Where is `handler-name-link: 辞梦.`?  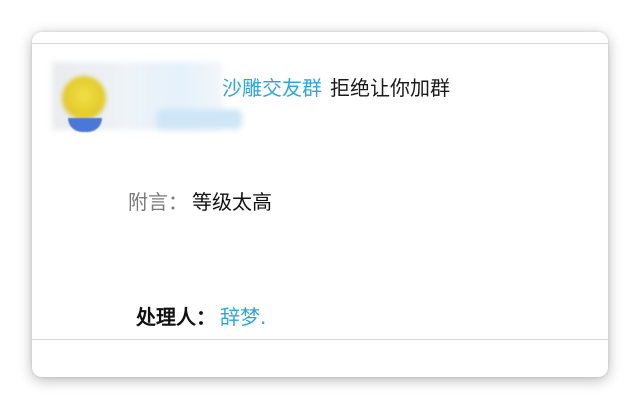 handler-name-link: 辞梦. is located at coordinates (243, 317).